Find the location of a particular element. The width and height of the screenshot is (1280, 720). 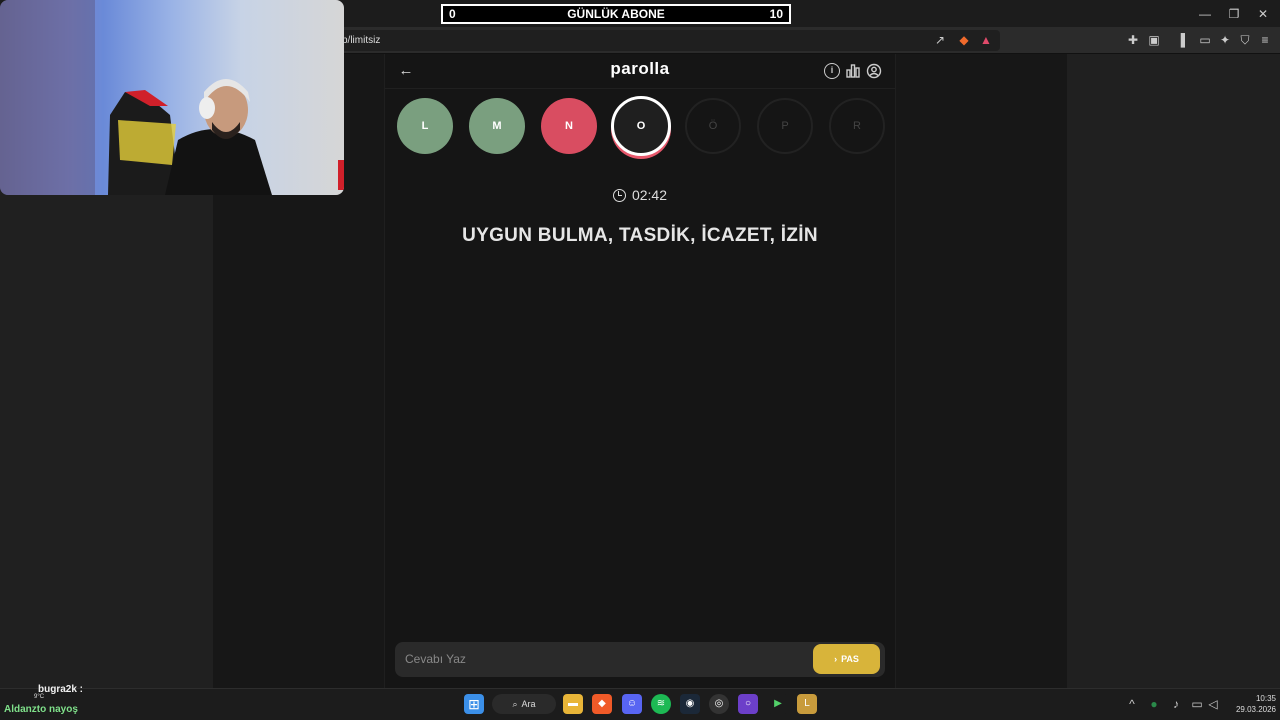

counter-left-value: 0 is located at coordinates (452, 14).